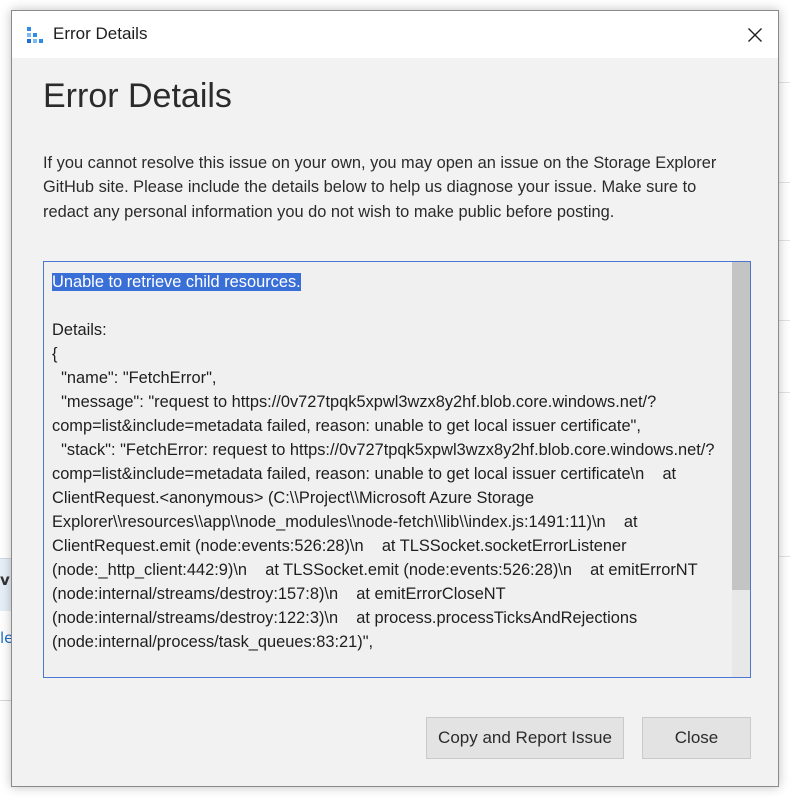  I want to click on close-button: Close, so click(696, 738).